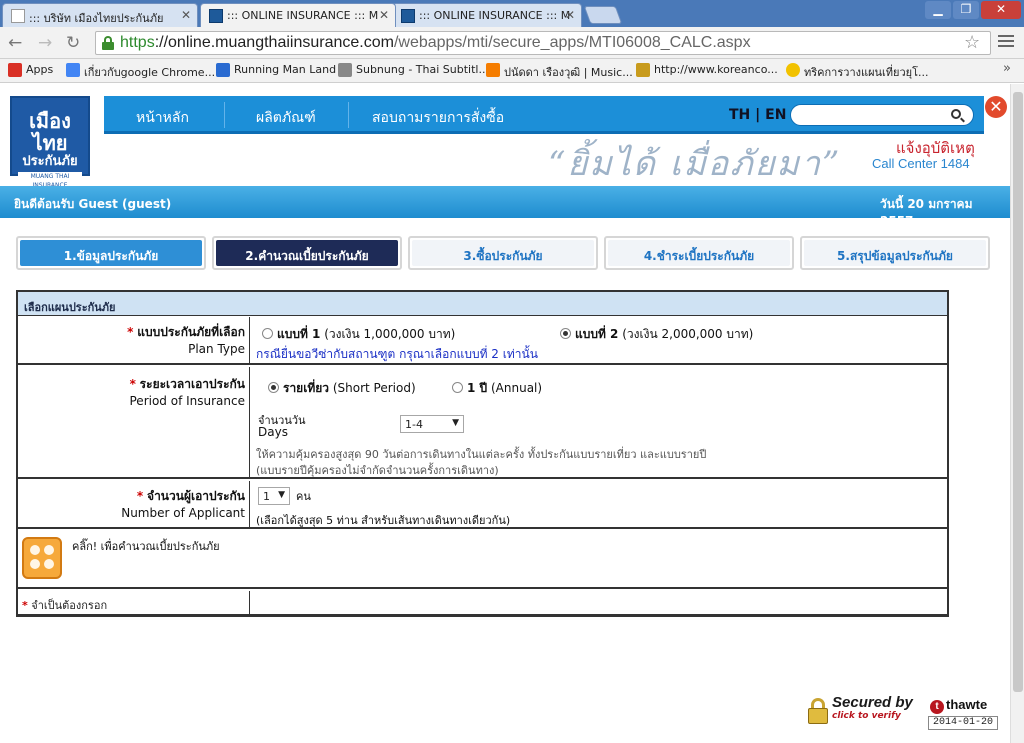 This screenshot has width=1024, height=743. What do you see at coordinates (603, 15) in the screenshot?
I see `new-tab-button` at bounding box center [603, 15].